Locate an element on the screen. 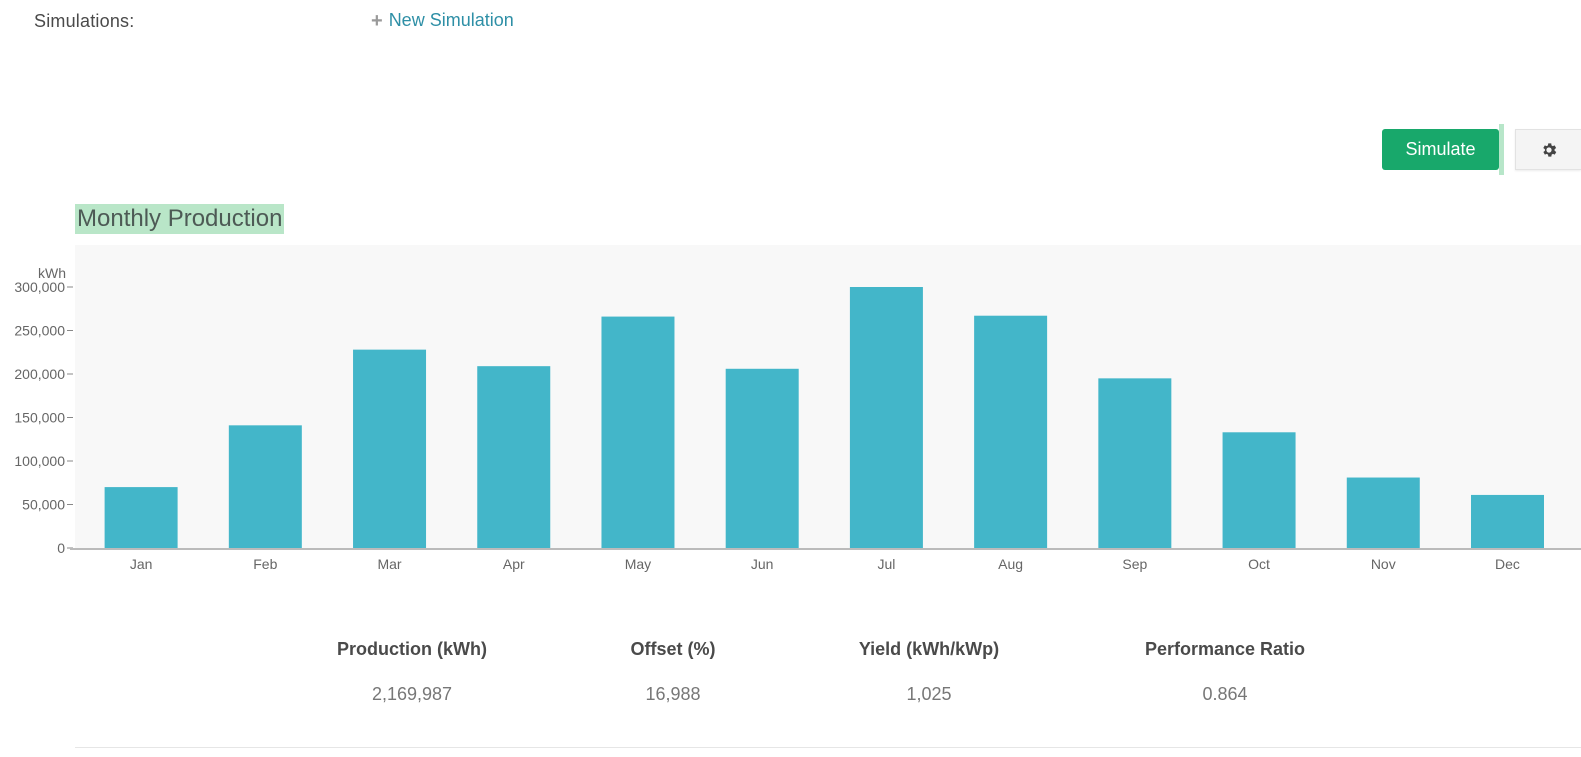  bar-jul is located at coordinates (886, 417).